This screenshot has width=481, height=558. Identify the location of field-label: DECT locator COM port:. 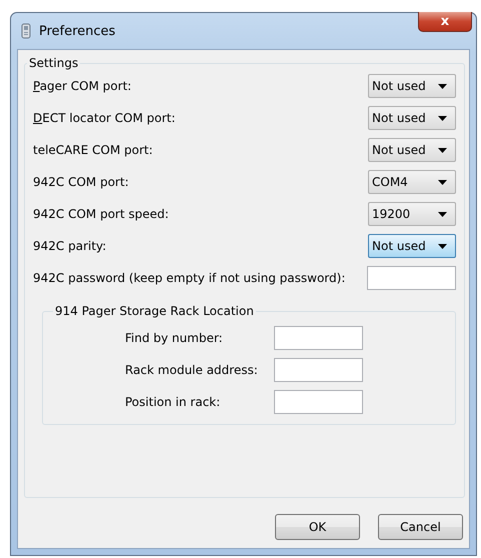
(104, 118).